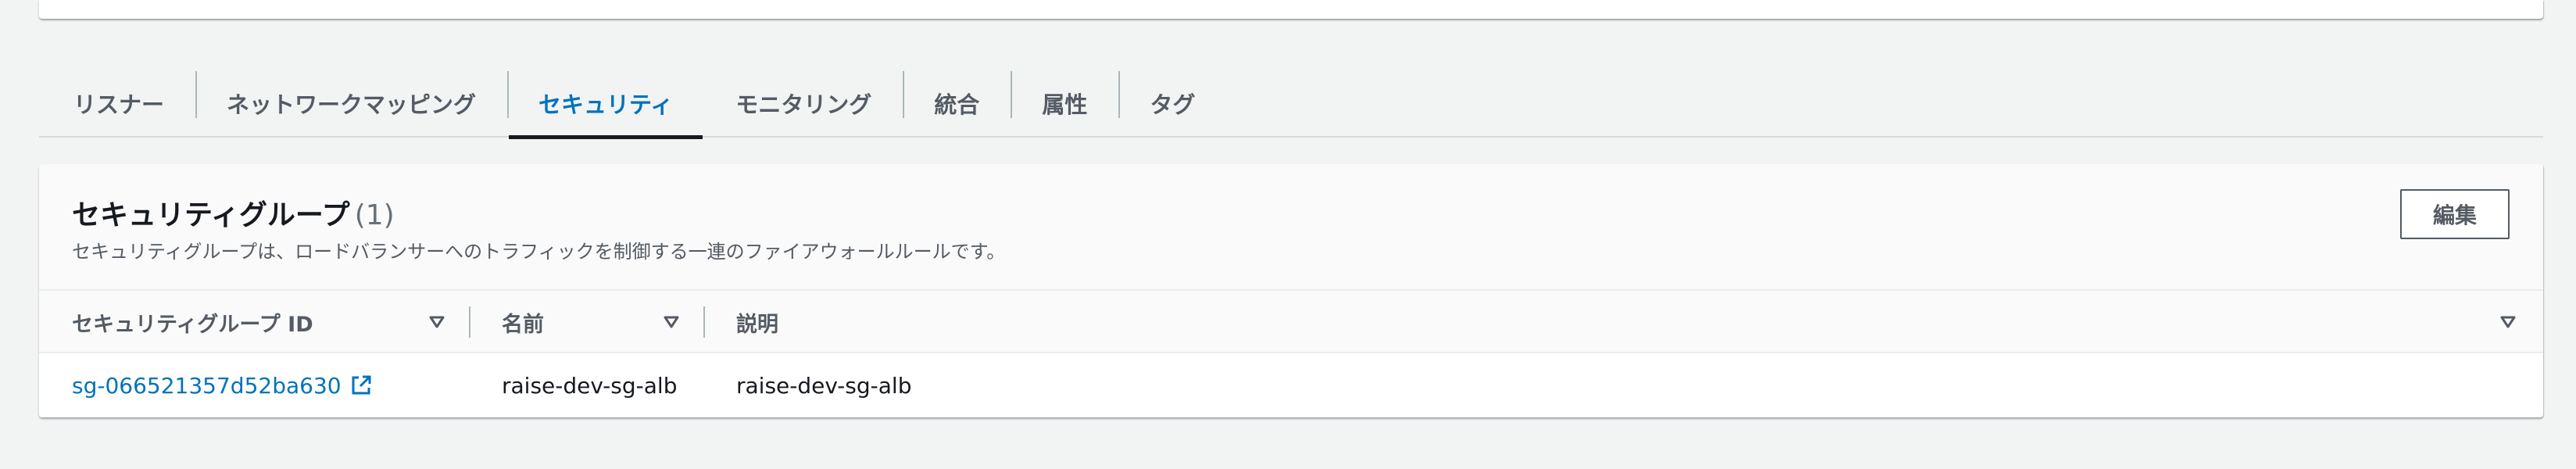 This screenshot has width=2576, height=469. What do you see at coordinates (211, 215) in the screenshot?
I see `panel-title-text: セキュリティグループ` at bounding box center [211, 215].